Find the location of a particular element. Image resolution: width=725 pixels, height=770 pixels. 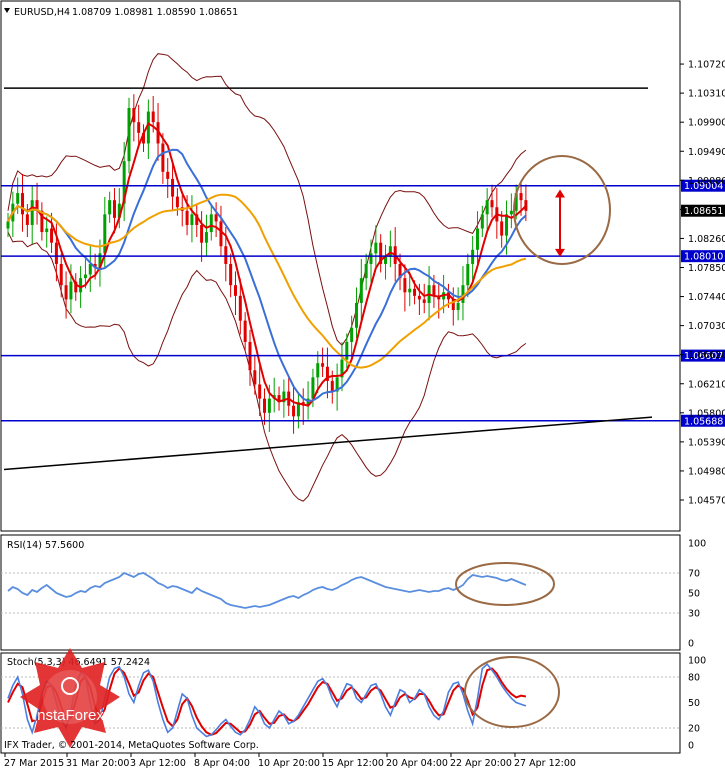

price-tick-label: 1.08260 is located at coordinates (706, 239).